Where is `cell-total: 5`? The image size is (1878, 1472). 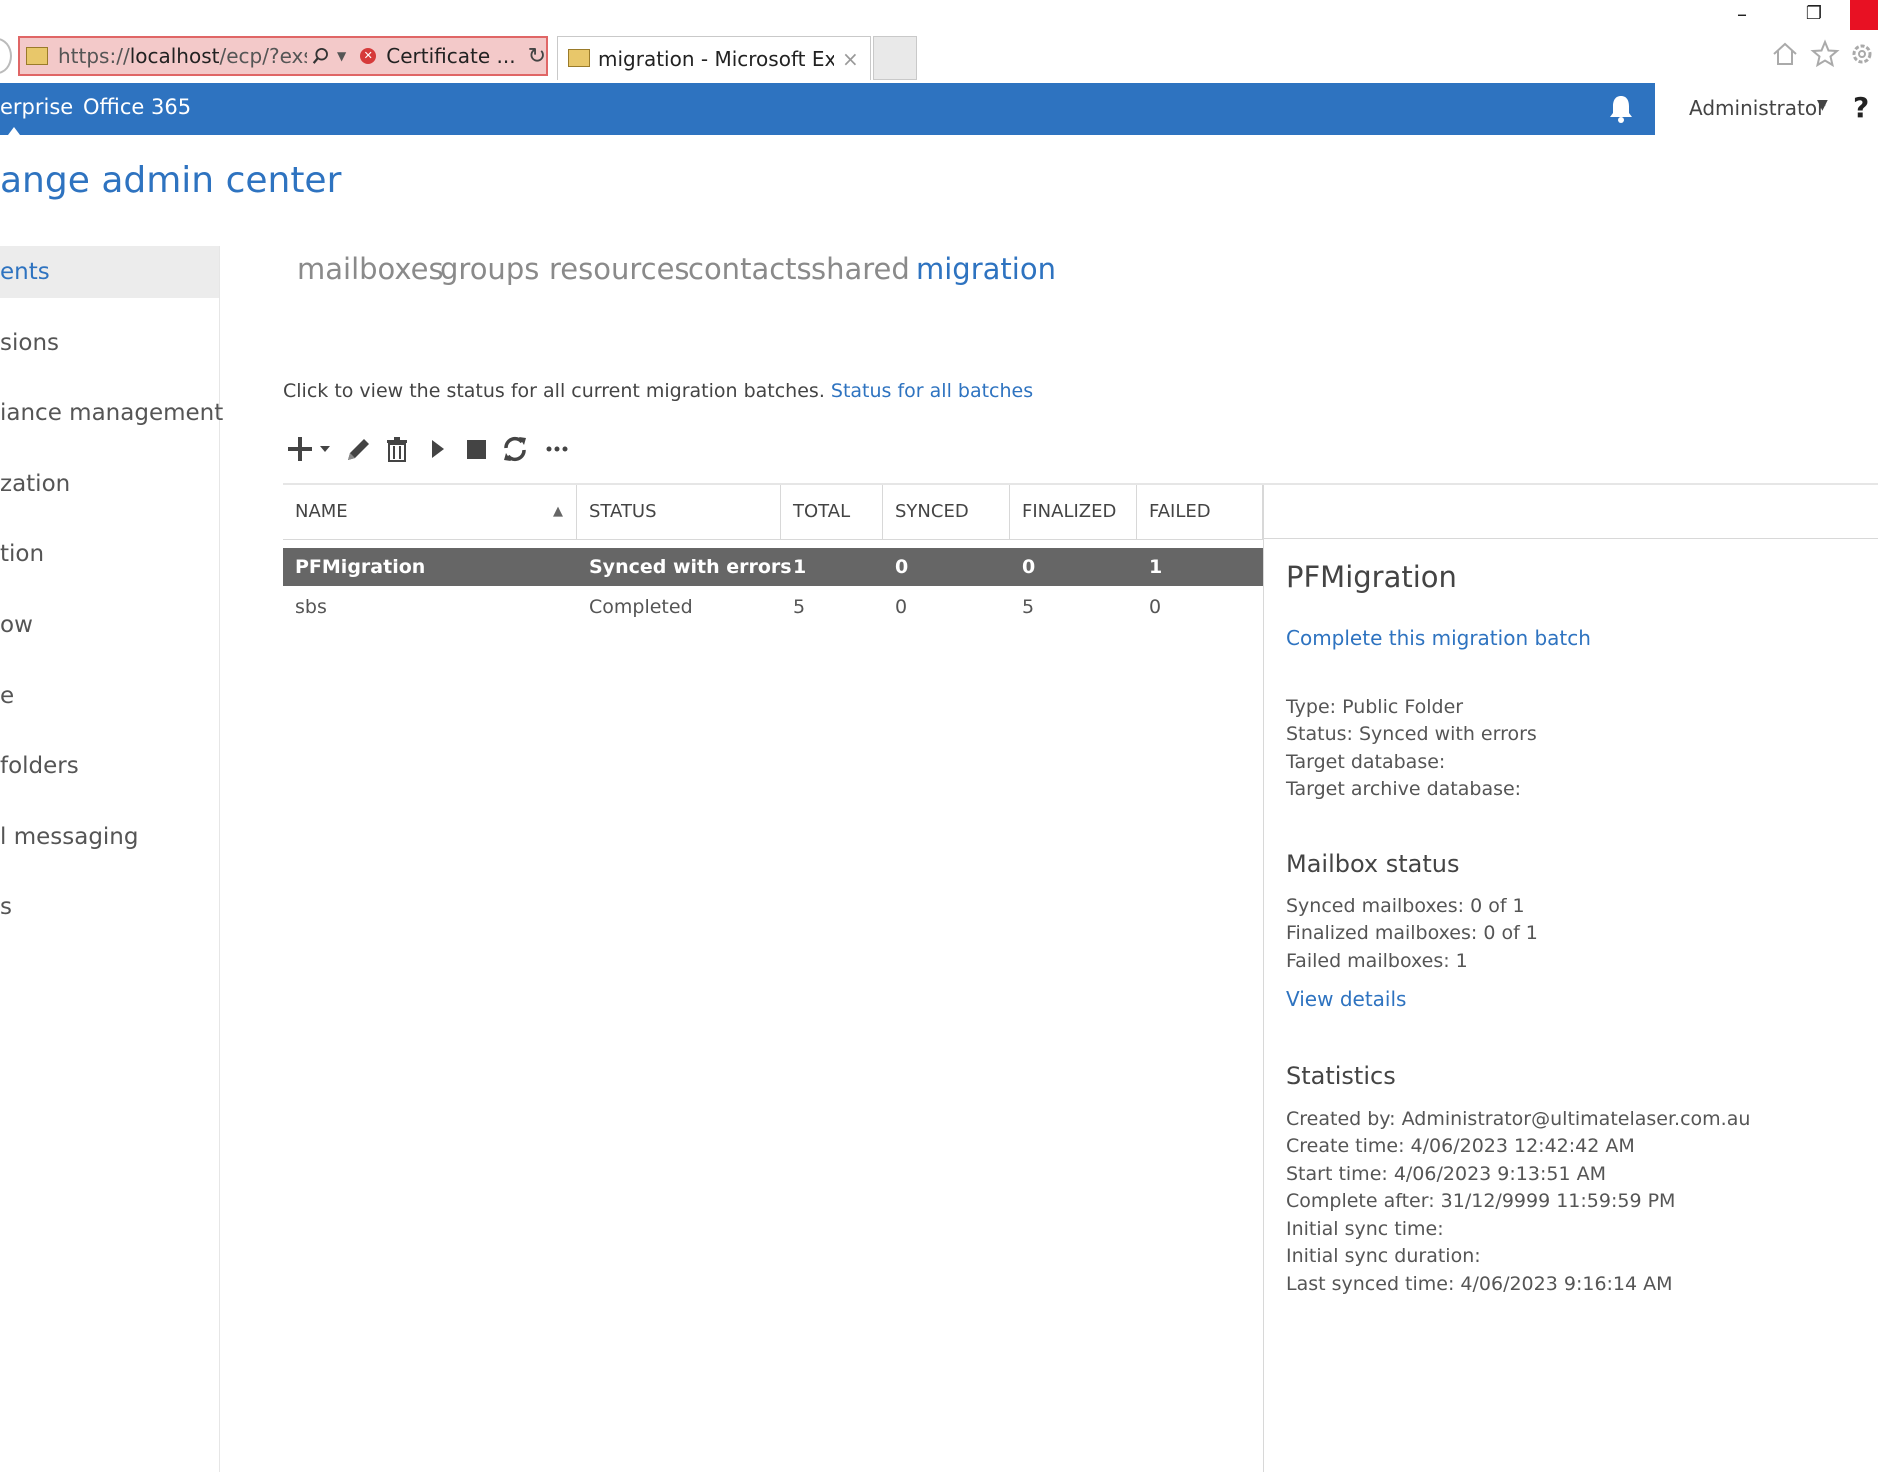 cell-total: 5 is located at coordinates (799, 607).